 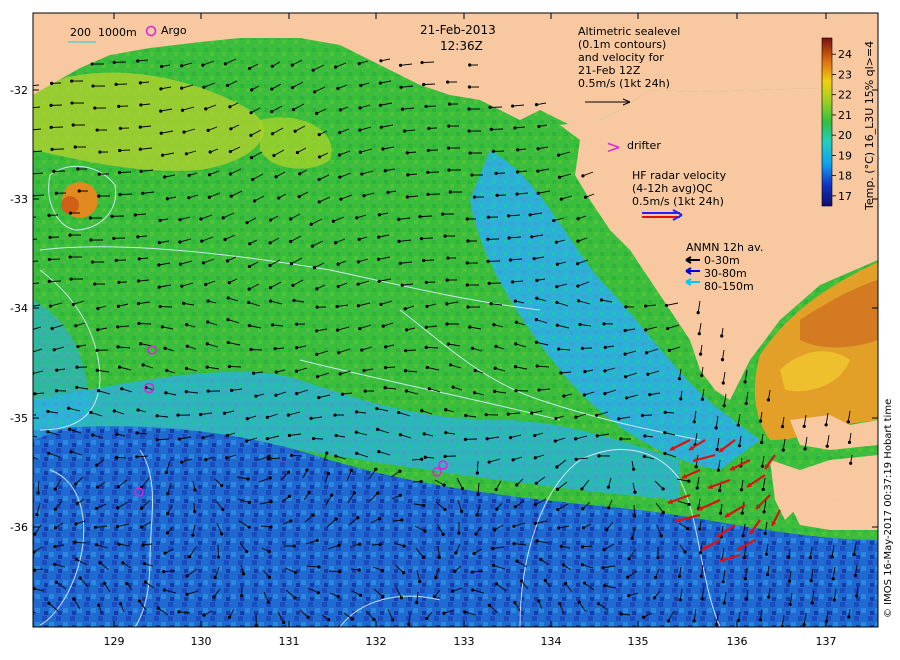 What do you see at coordinates (19, 90) in the screenshot?
I see `lat-label: -32` at bounding box center [19, 90].